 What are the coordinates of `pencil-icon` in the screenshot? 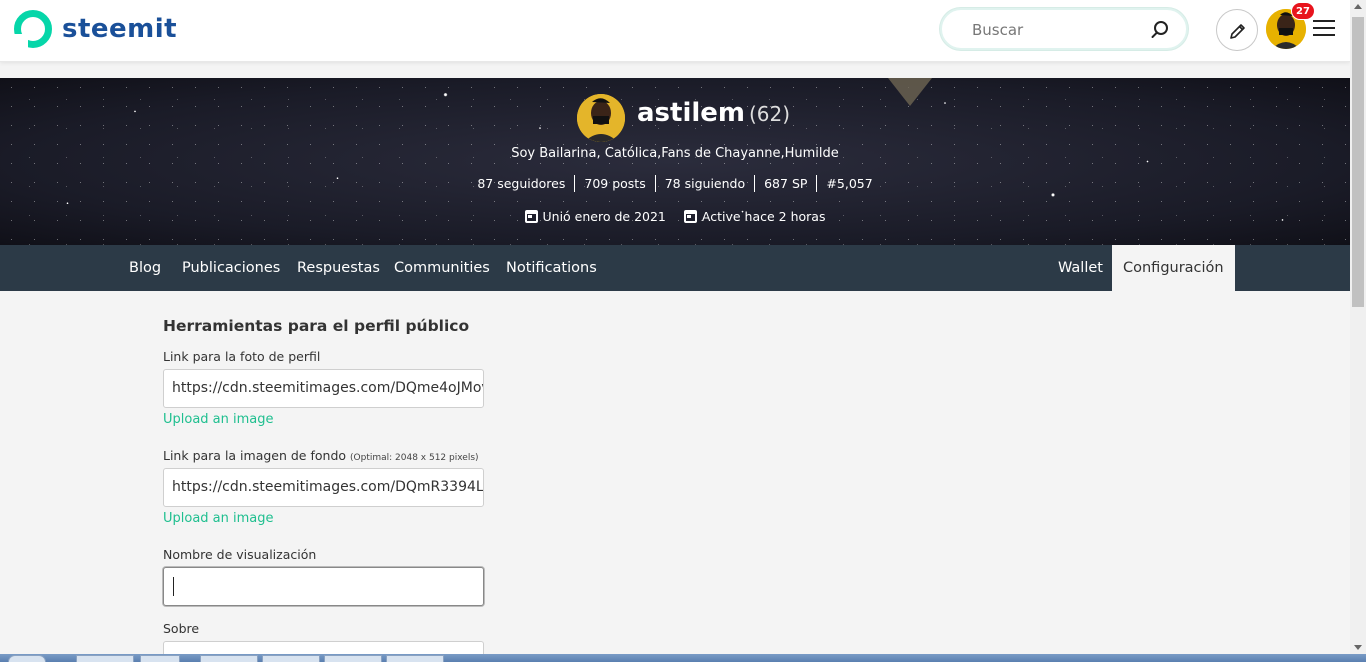 It's located at (1237, 31).